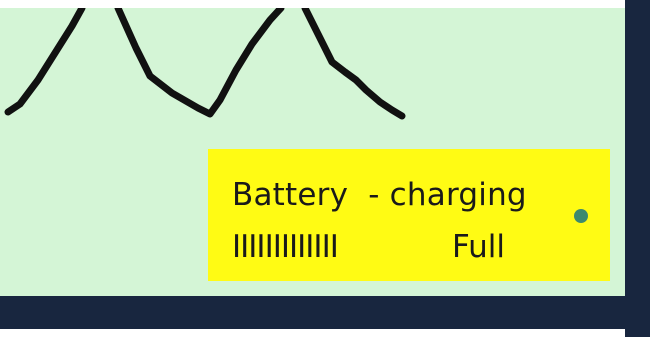 This screenshot has height=337, width=650. Describe the element at coordinates (637, 168) in the screenshot. I see `bezel-right` at that location.